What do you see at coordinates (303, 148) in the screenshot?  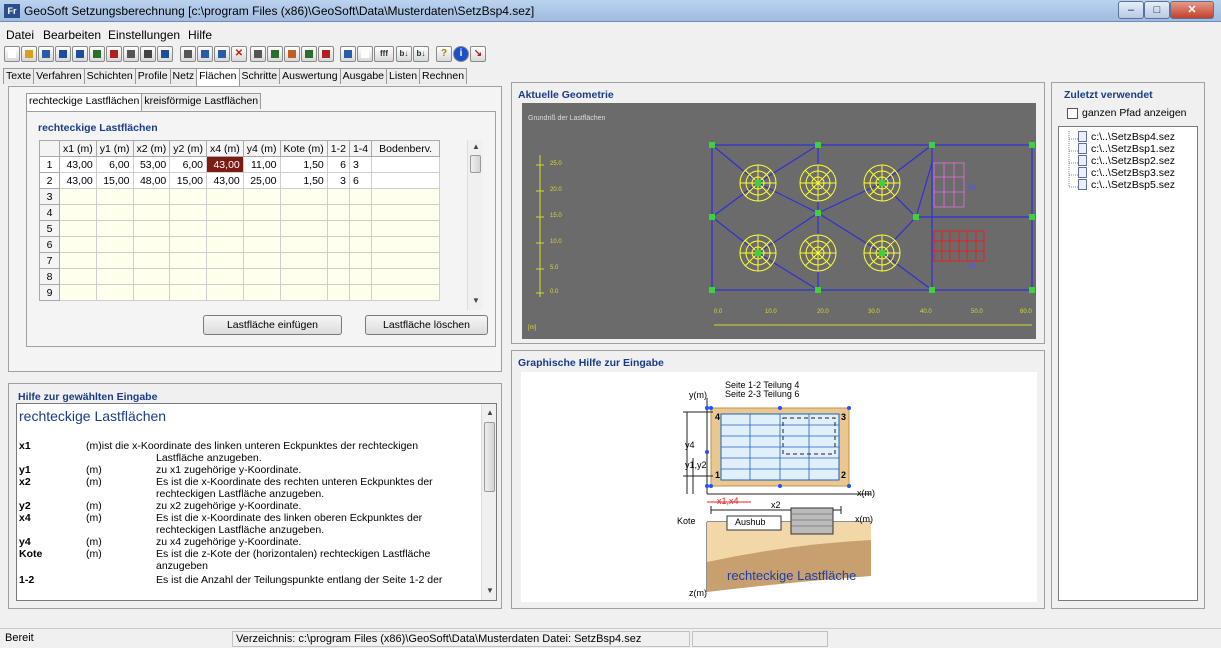 I see `col-header: Kote (m)` at bounding box center [303, 148].